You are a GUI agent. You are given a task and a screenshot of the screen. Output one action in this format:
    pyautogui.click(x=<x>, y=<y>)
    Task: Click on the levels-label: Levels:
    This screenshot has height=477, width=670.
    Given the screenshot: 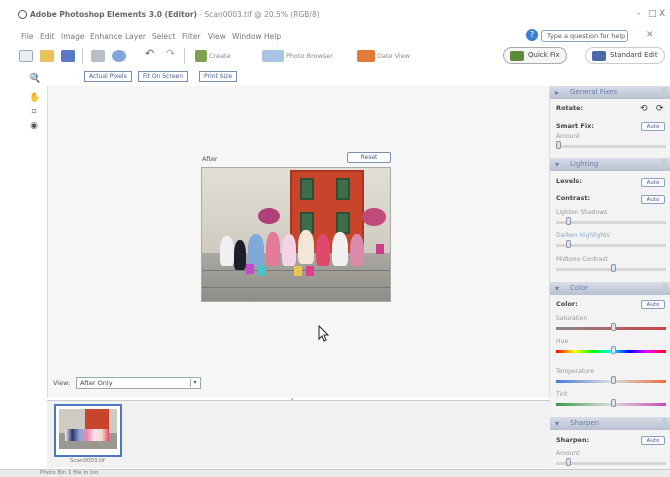 What is the action you would take?
    pyautogui.click(x=569, y=181)
    